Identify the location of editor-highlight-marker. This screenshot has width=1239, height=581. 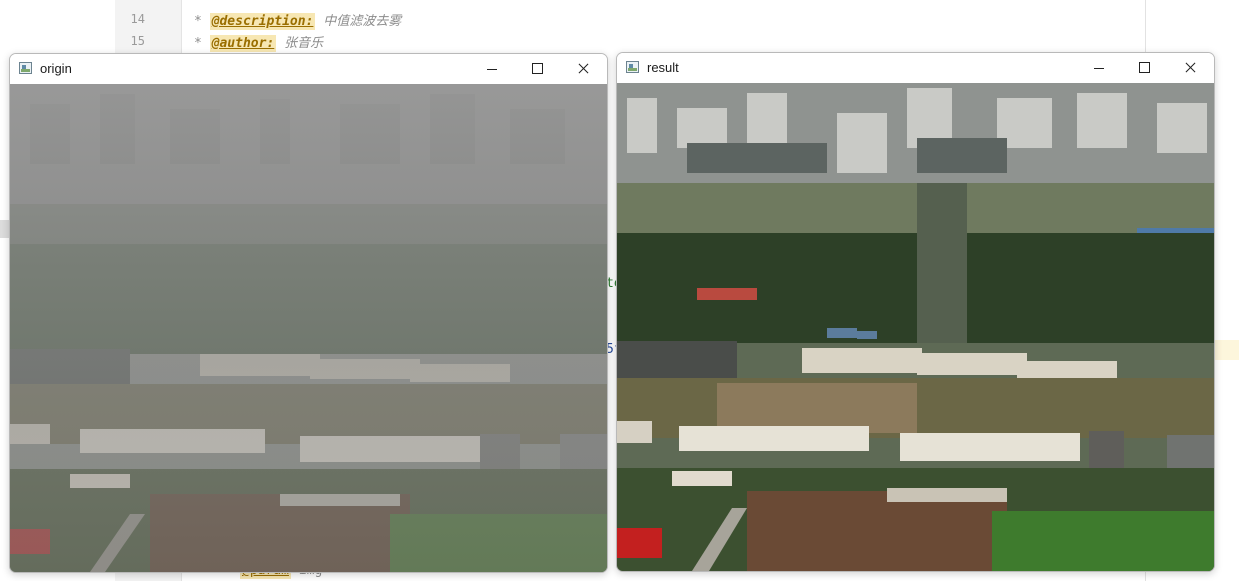
(1226, 350).